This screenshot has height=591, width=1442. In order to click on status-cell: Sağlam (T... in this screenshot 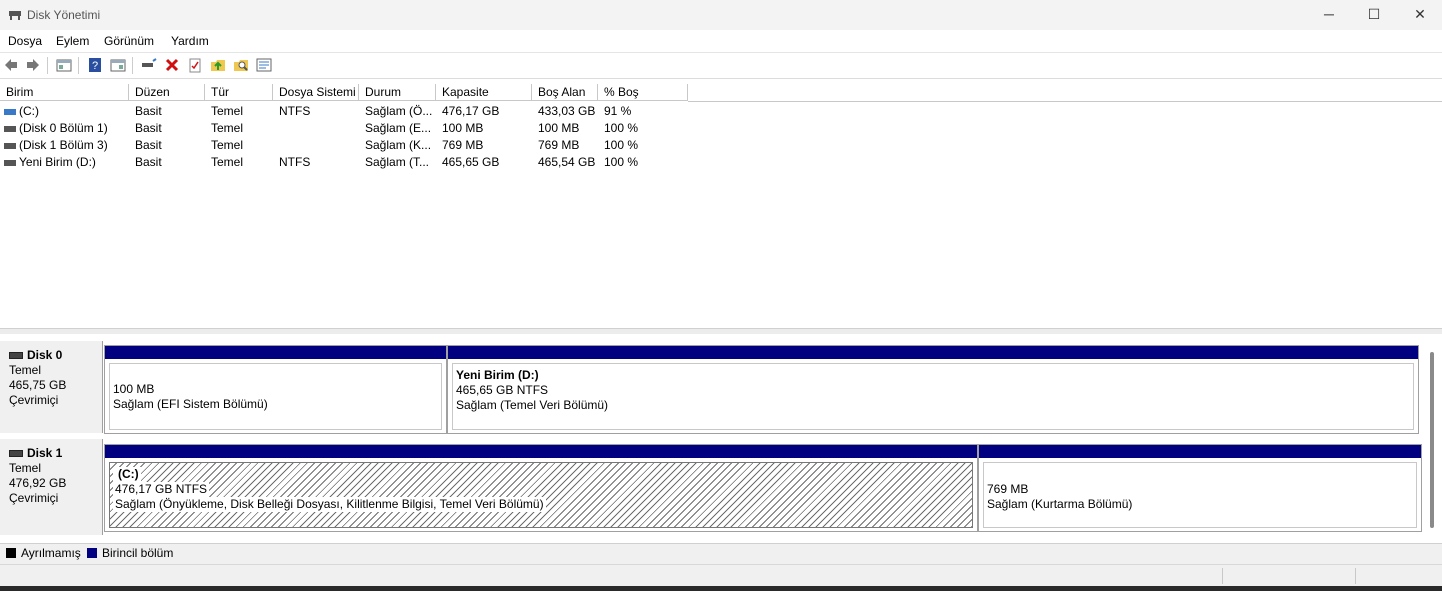, I will do `click(397, 162)`.